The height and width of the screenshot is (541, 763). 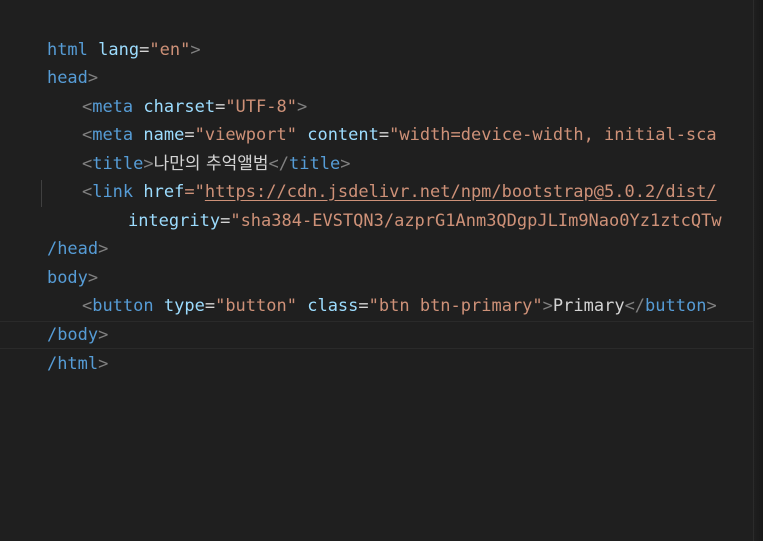 What do you see at coordinates (381, 347) in the screenshot?
I see `code-line-12: /html>` at bounding box center [381, 347].